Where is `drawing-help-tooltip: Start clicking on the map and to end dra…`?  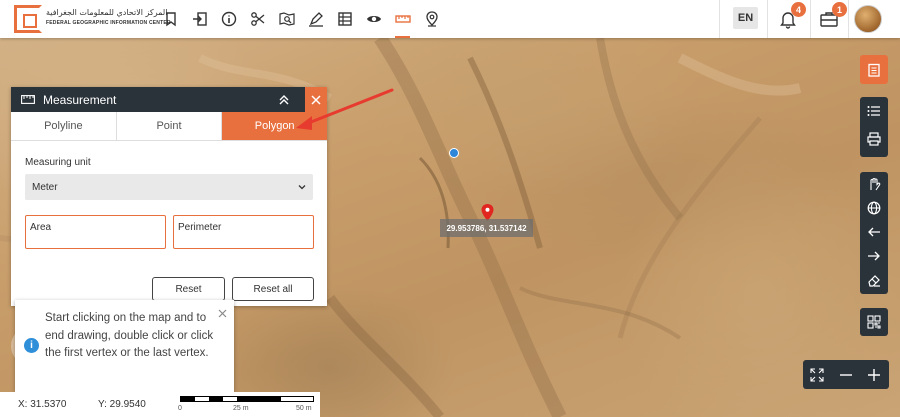 drawing-help-tooltip: Start clicking on the map and to end dra… is located at coordinates (124, 346).